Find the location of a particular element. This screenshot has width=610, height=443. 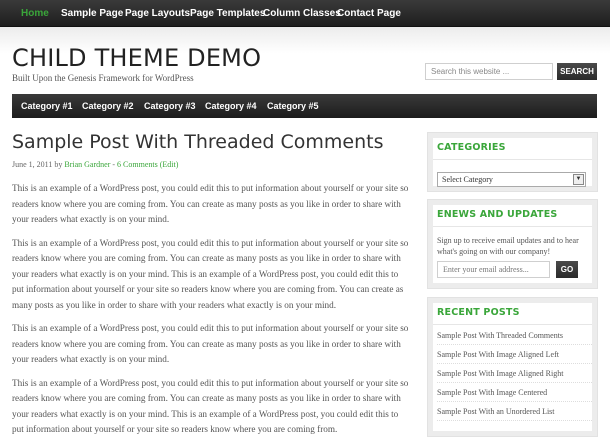

post-author-link: Brian Gardner is located at coordinates (87, 164).